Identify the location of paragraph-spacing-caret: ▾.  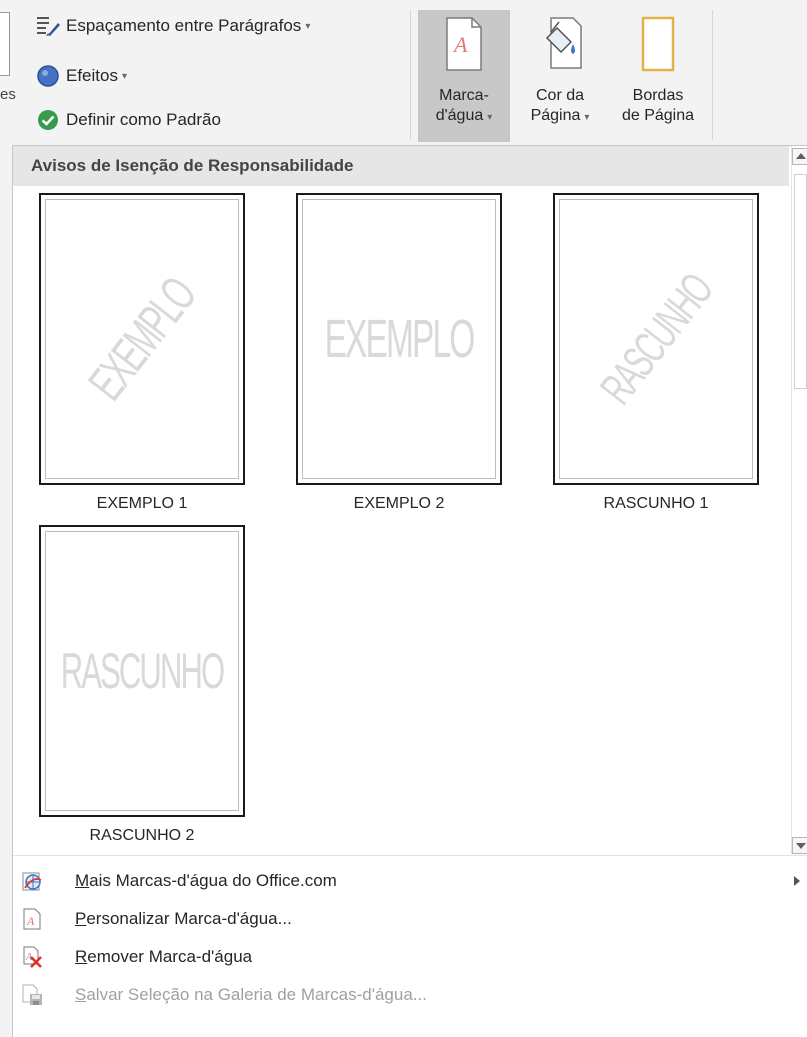
(308, 26).